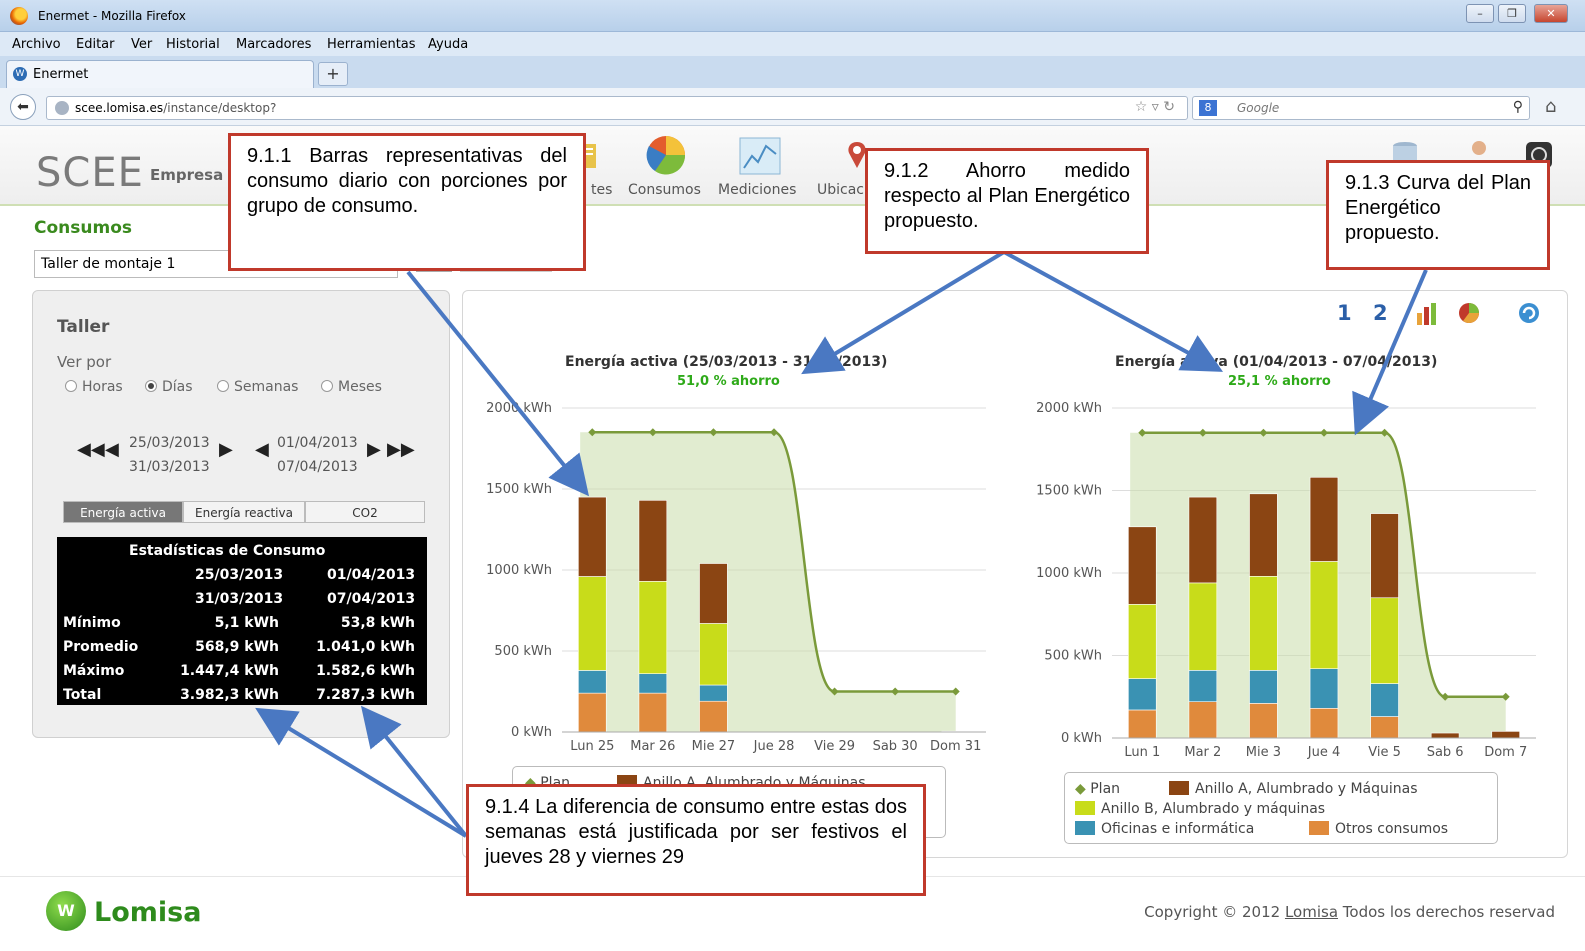 The width and height of the screenshot is (1585, 951). What do you see at coordinates (955, 746) in the screenshot?
I see `chart1-x-tick-label: Dom 31` at bounding box center [955, 746].